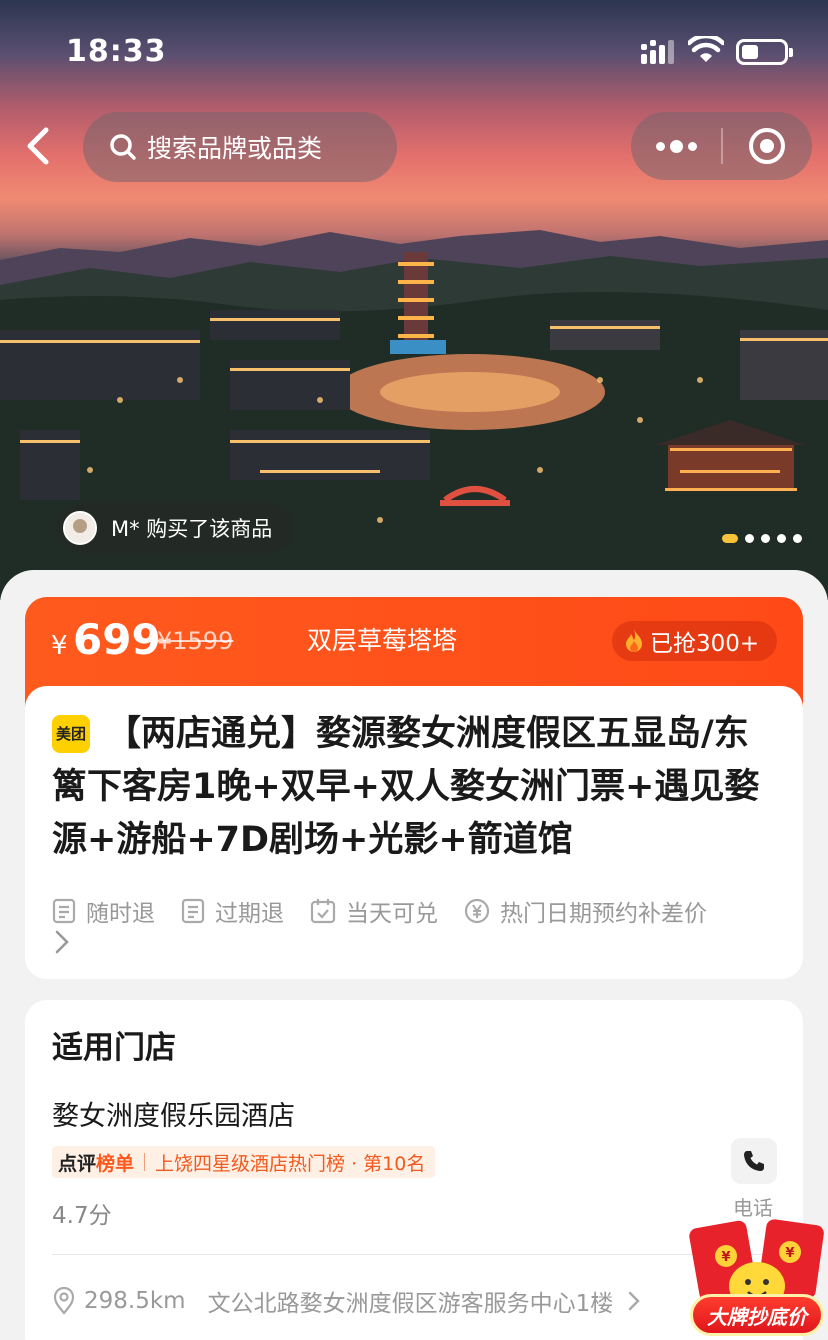 This screenshot has height=1340, width=828. I want to click on policy-item-same-day: 当天可兑, so click(374, 911).